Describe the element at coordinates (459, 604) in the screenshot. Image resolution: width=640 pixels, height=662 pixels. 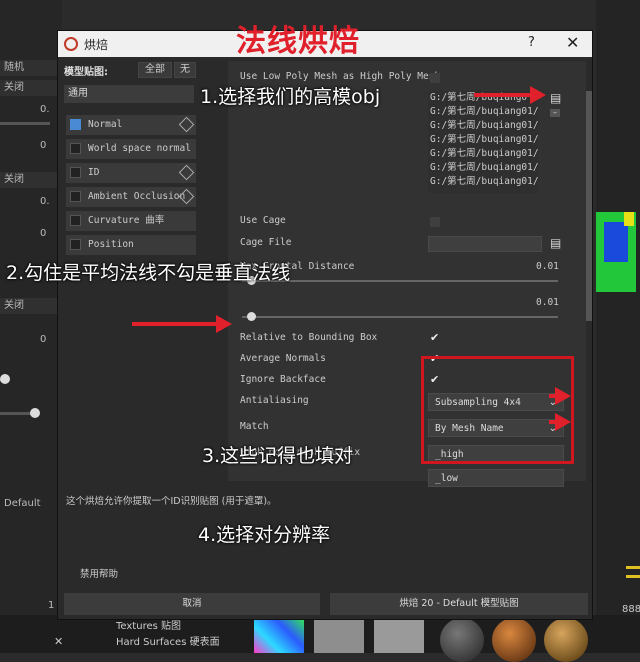
I see `bake-button: 烘焙 20 - Default 模型贴图` at that location.